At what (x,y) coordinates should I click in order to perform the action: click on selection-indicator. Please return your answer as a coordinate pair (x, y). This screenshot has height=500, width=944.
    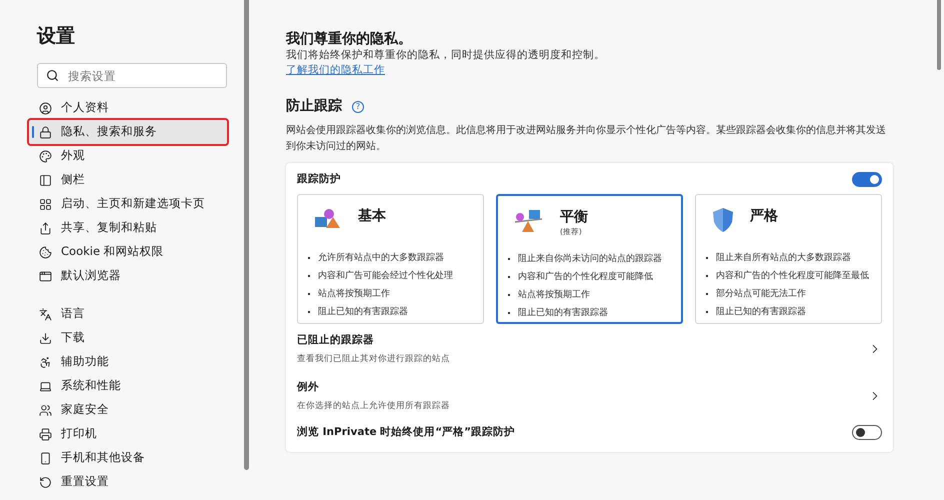
    Looking at the image, I should click on (33, 132).